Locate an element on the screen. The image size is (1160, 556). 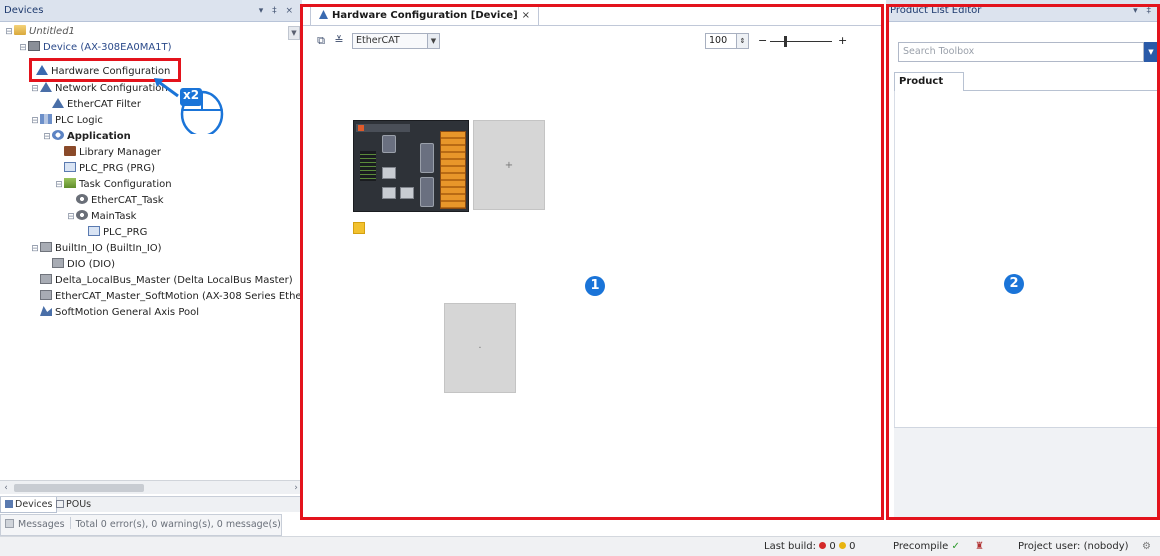
scroll-left-icon: ‹ is located at coordinates (6, 488).